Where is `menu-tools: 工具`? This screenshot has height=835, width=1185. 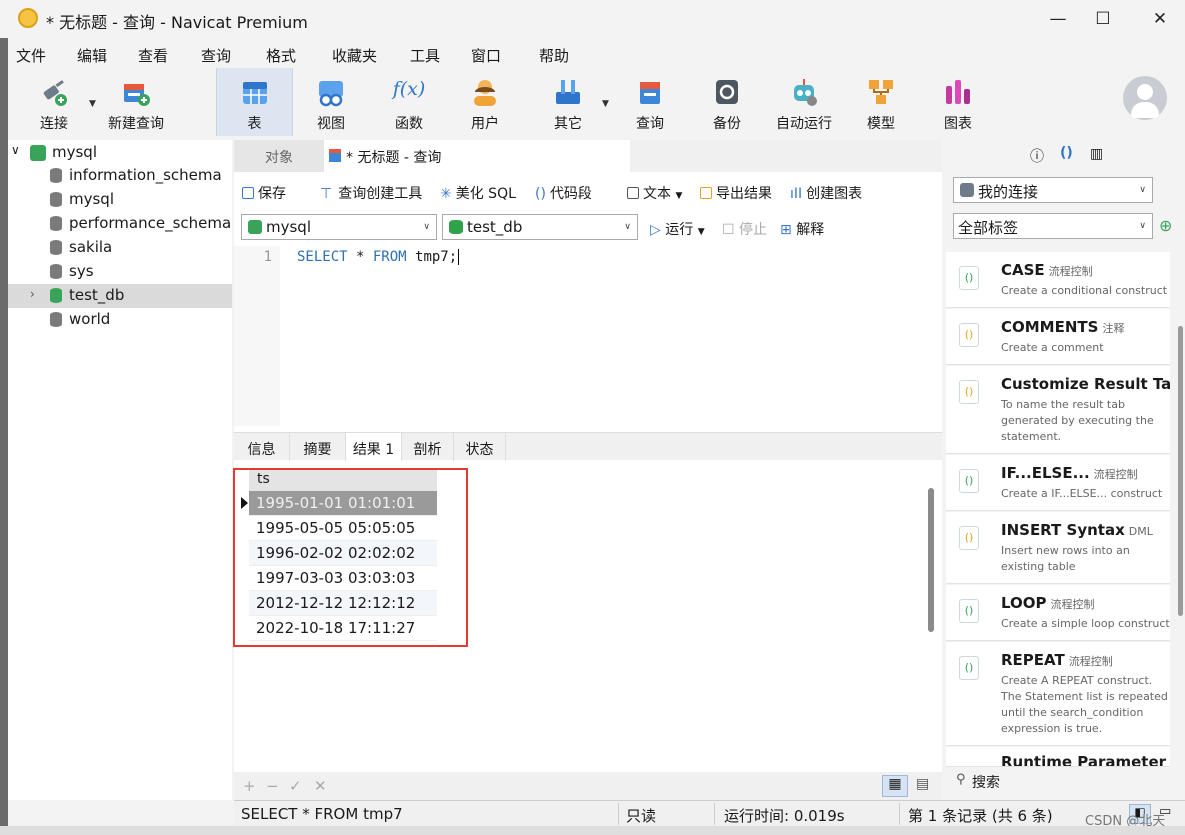
menu-tools: 工具 is located at coordinates (425, 55).